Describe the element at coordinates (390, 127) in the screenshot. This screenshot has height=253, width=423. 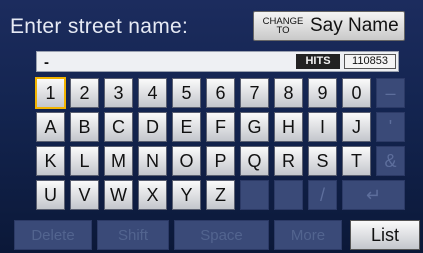
I see `key-apostrophe: '` at that location.